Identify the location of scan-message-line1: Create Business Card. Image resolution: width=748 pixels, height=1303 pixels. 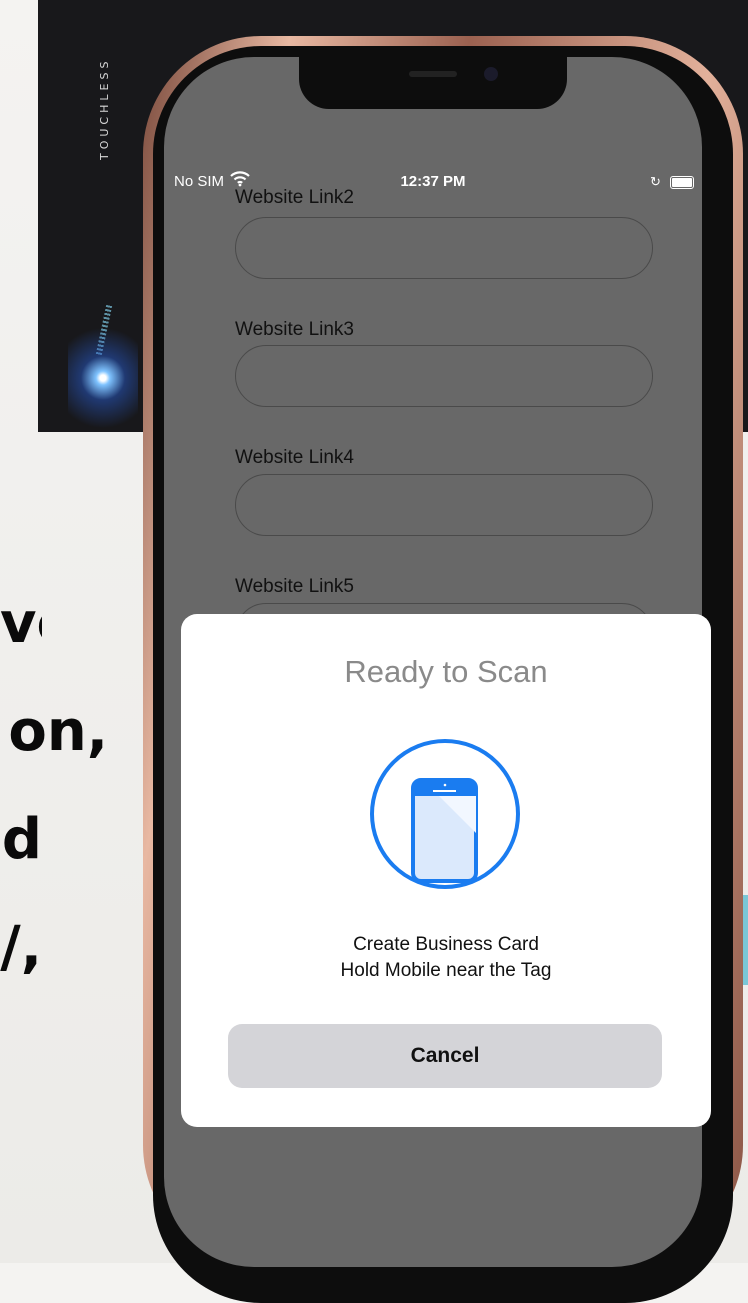
(446, 944).